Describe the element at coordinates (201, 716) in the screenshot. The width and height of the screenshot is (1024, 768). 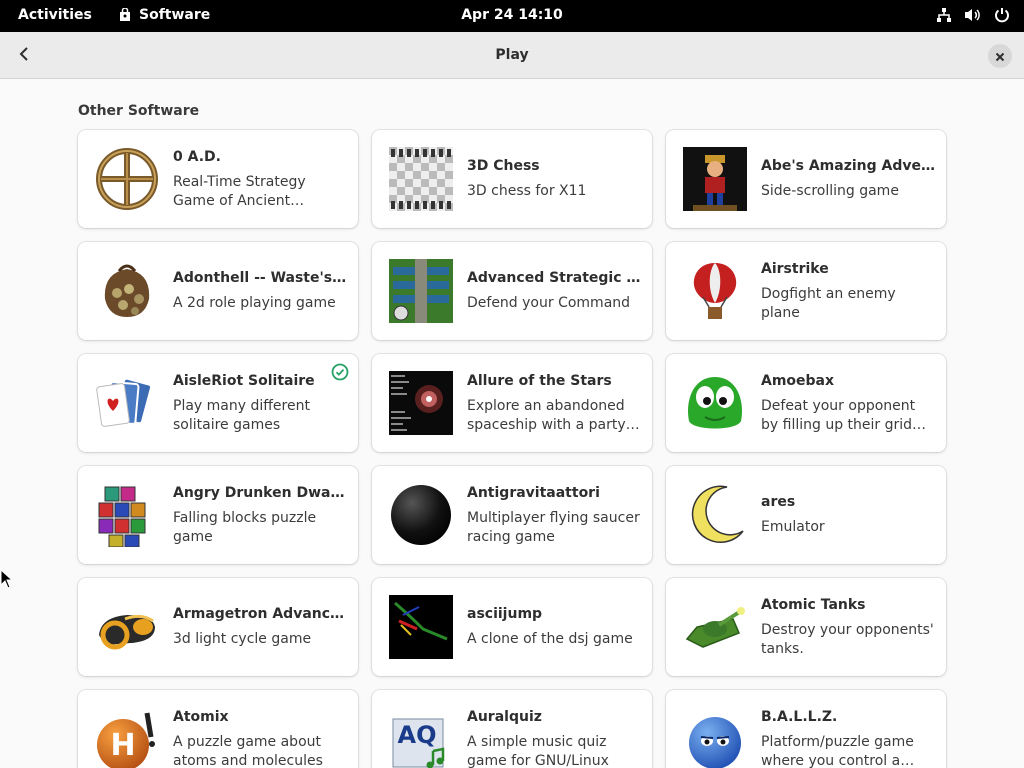
I see `app-name: Atomix` at that location.